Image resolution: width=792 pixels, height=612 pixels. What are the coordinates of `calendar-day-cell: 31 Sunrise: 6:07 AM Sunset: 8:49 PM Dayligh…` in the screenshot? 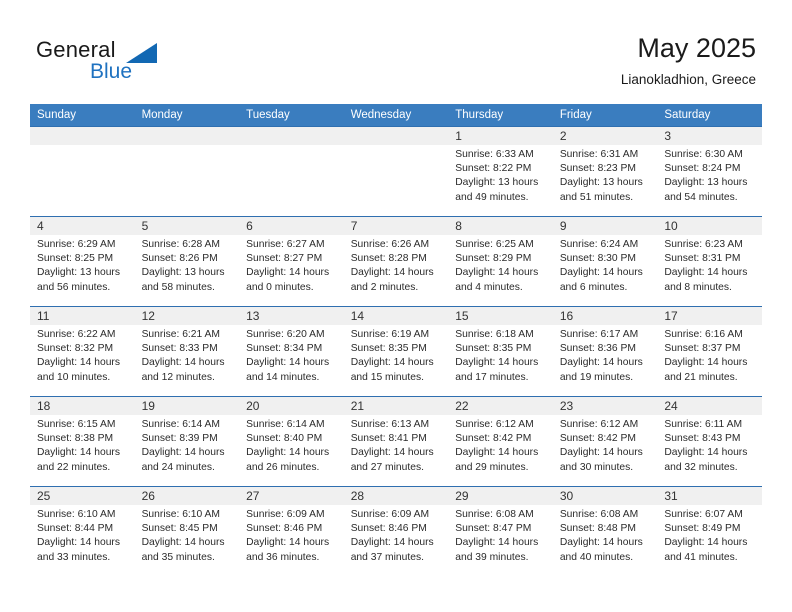 It's located at (709, 531).